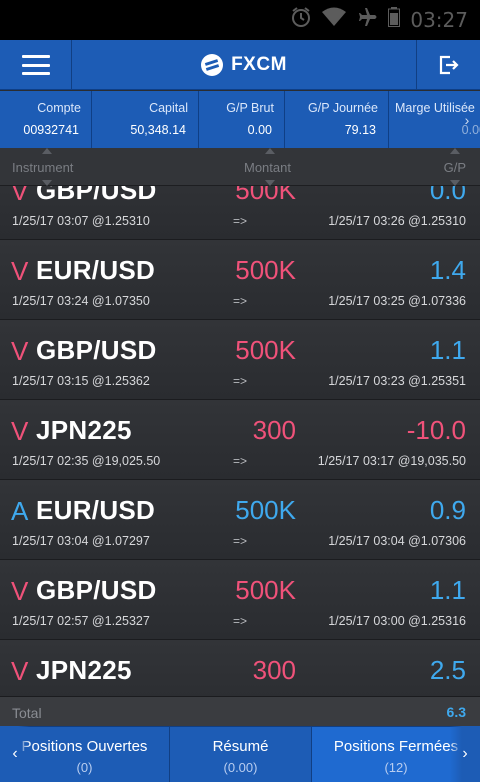 The width and height of the screenshot is (480, 782). I want to click on open-time-price: 1/25/17 02:35 @19,025.50, so click(86, 461).